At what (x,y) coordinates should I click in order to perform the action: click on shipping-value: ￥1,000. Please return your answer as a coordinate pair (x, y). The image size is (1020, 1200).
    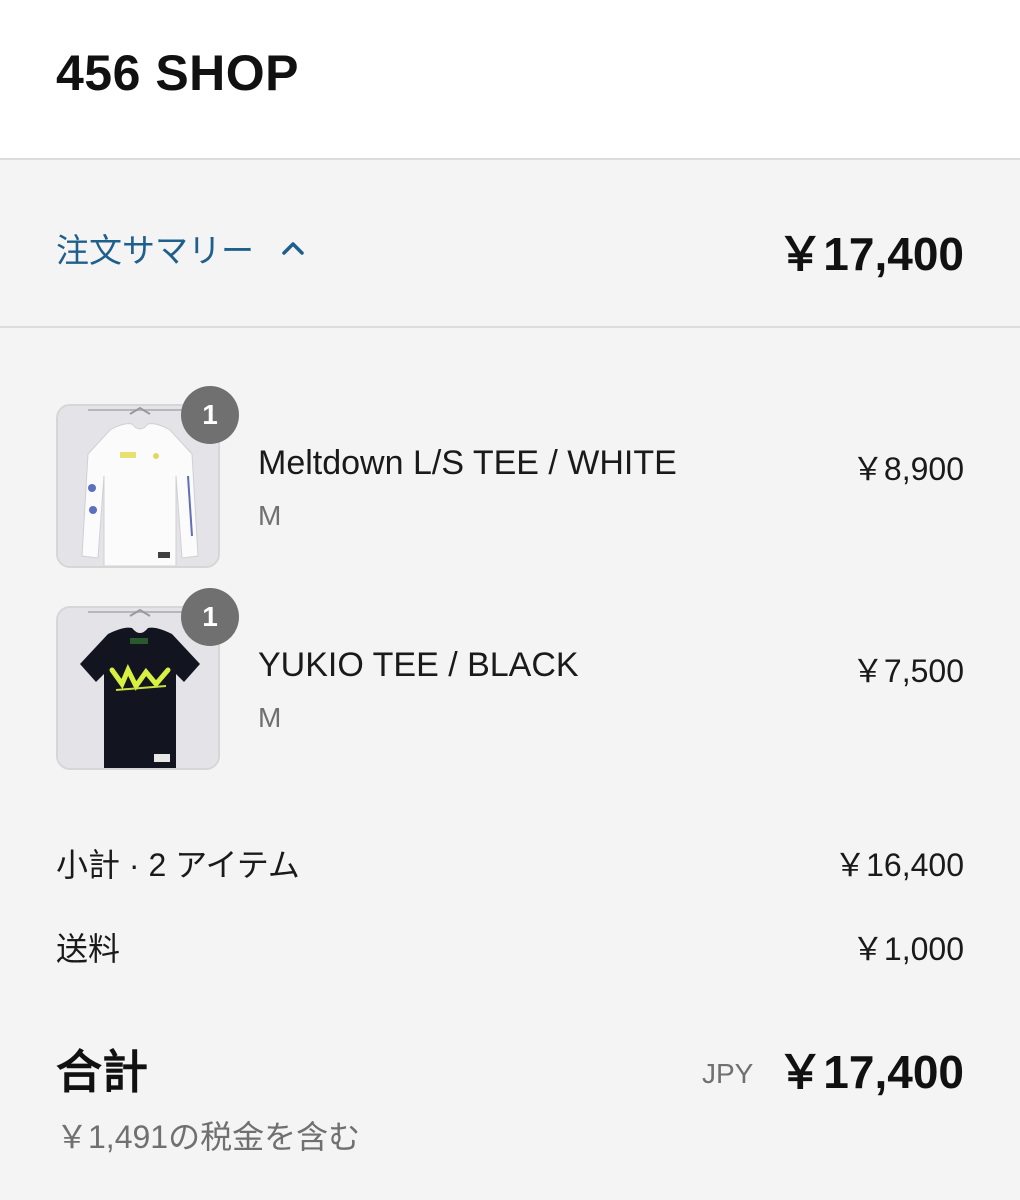
    Looking at the image, I should click on (907, 949).